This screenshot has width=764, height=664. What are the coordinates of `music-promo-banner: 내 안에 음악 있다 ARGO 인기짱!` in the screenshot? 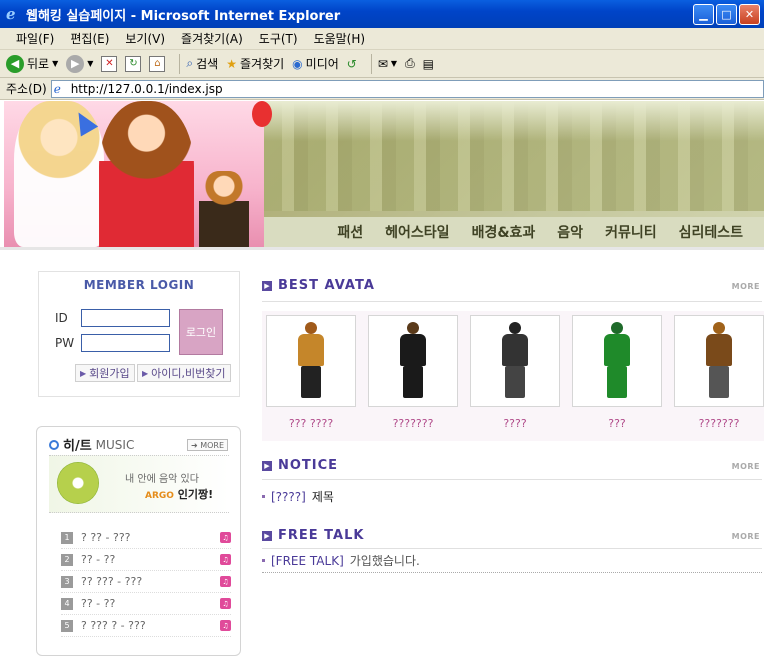 It's located at (139, 484).